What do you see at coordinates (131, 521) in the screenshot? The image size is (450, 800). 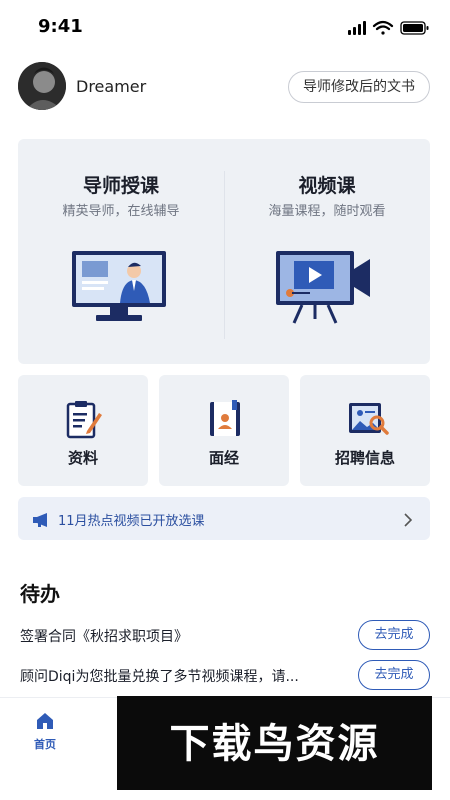 I see `announcement-text: 11月热点视频已开放选课` at bounding box center [131, 521].